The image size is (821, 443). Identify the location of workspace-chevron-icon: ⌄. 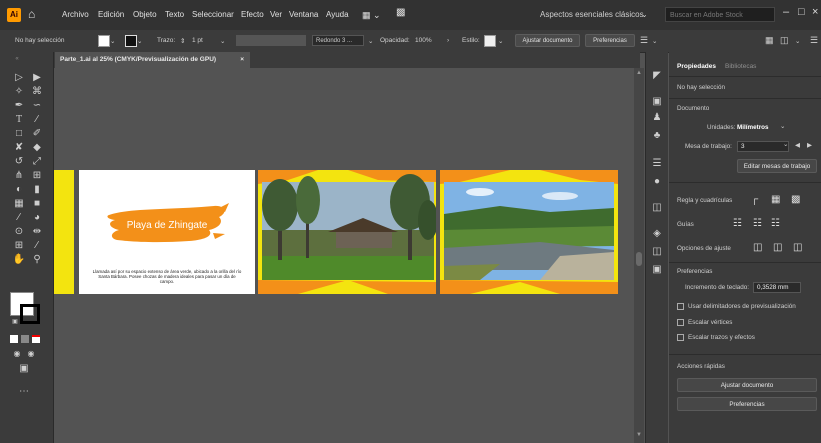
(644, 14).